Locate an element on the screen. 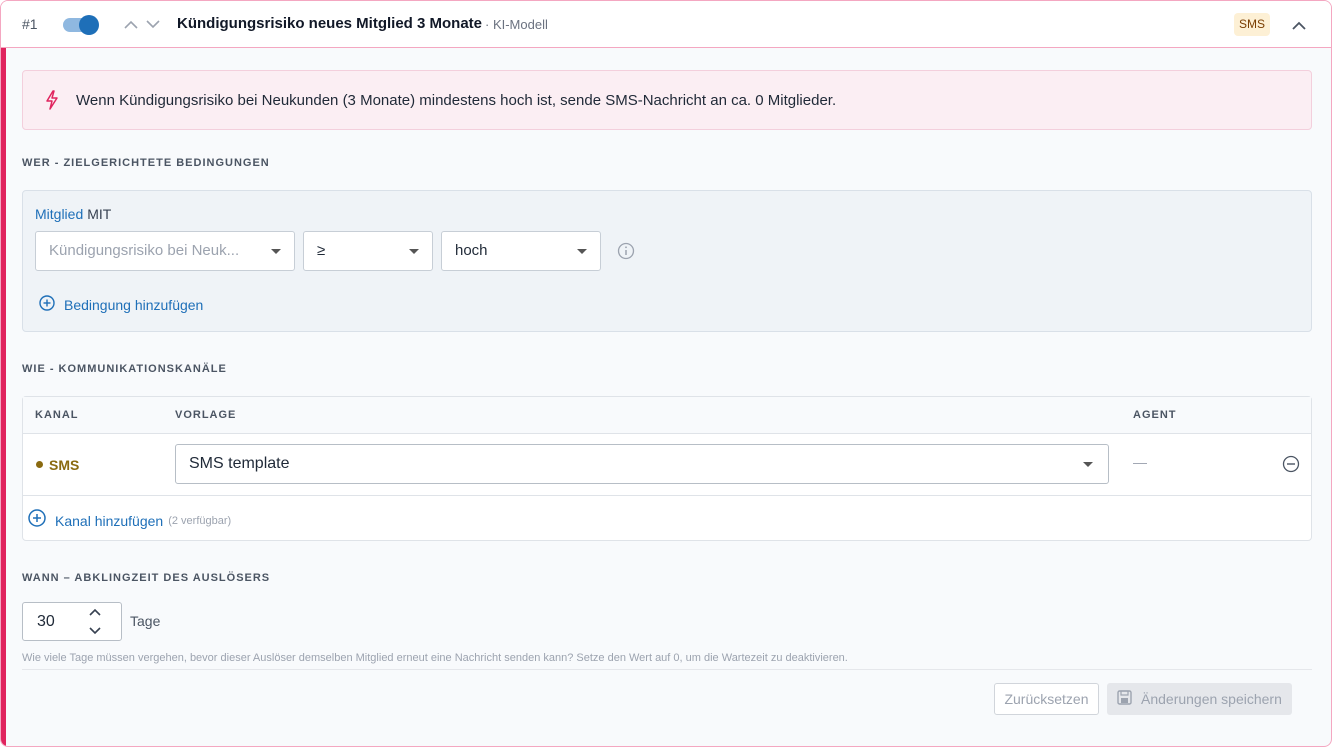  info-icon is located at coordinates (626, 251).